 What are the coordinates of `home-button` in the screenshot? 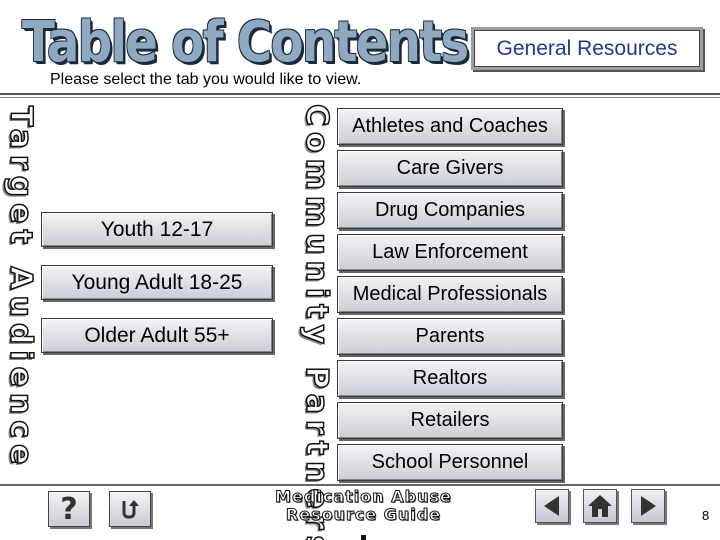 It's located at (600, 506).